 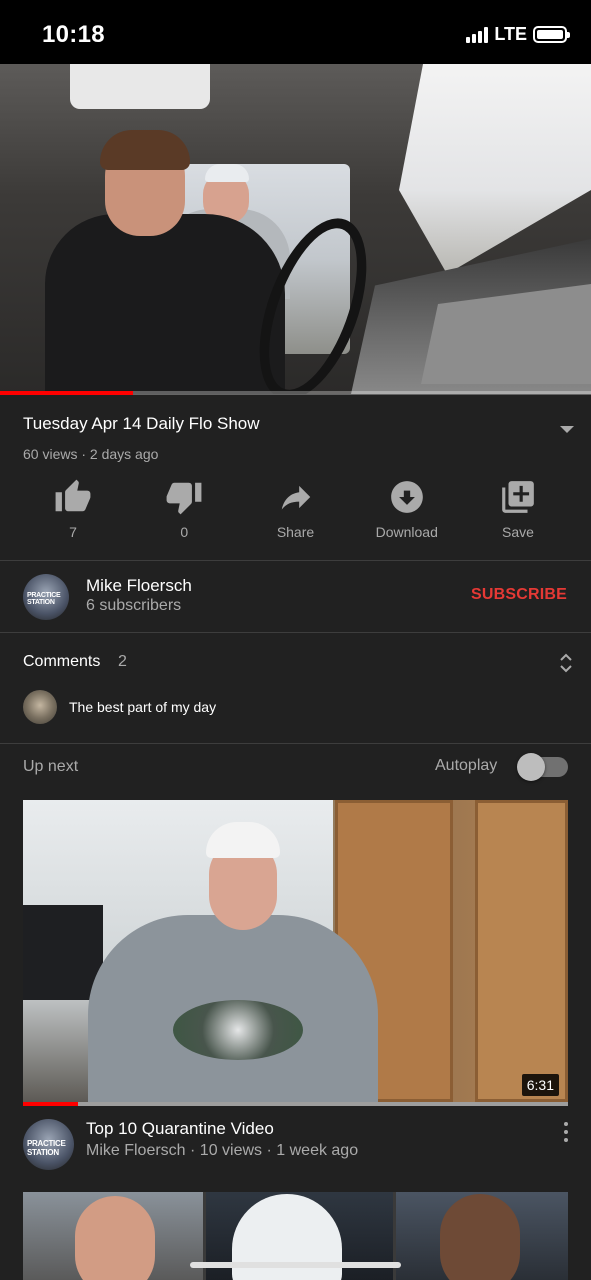 What do you see at coordinates (519, 595) in the screenshot?
I see `subscribe-button: SUBSCRIBE` at bounding box center [519, 595].